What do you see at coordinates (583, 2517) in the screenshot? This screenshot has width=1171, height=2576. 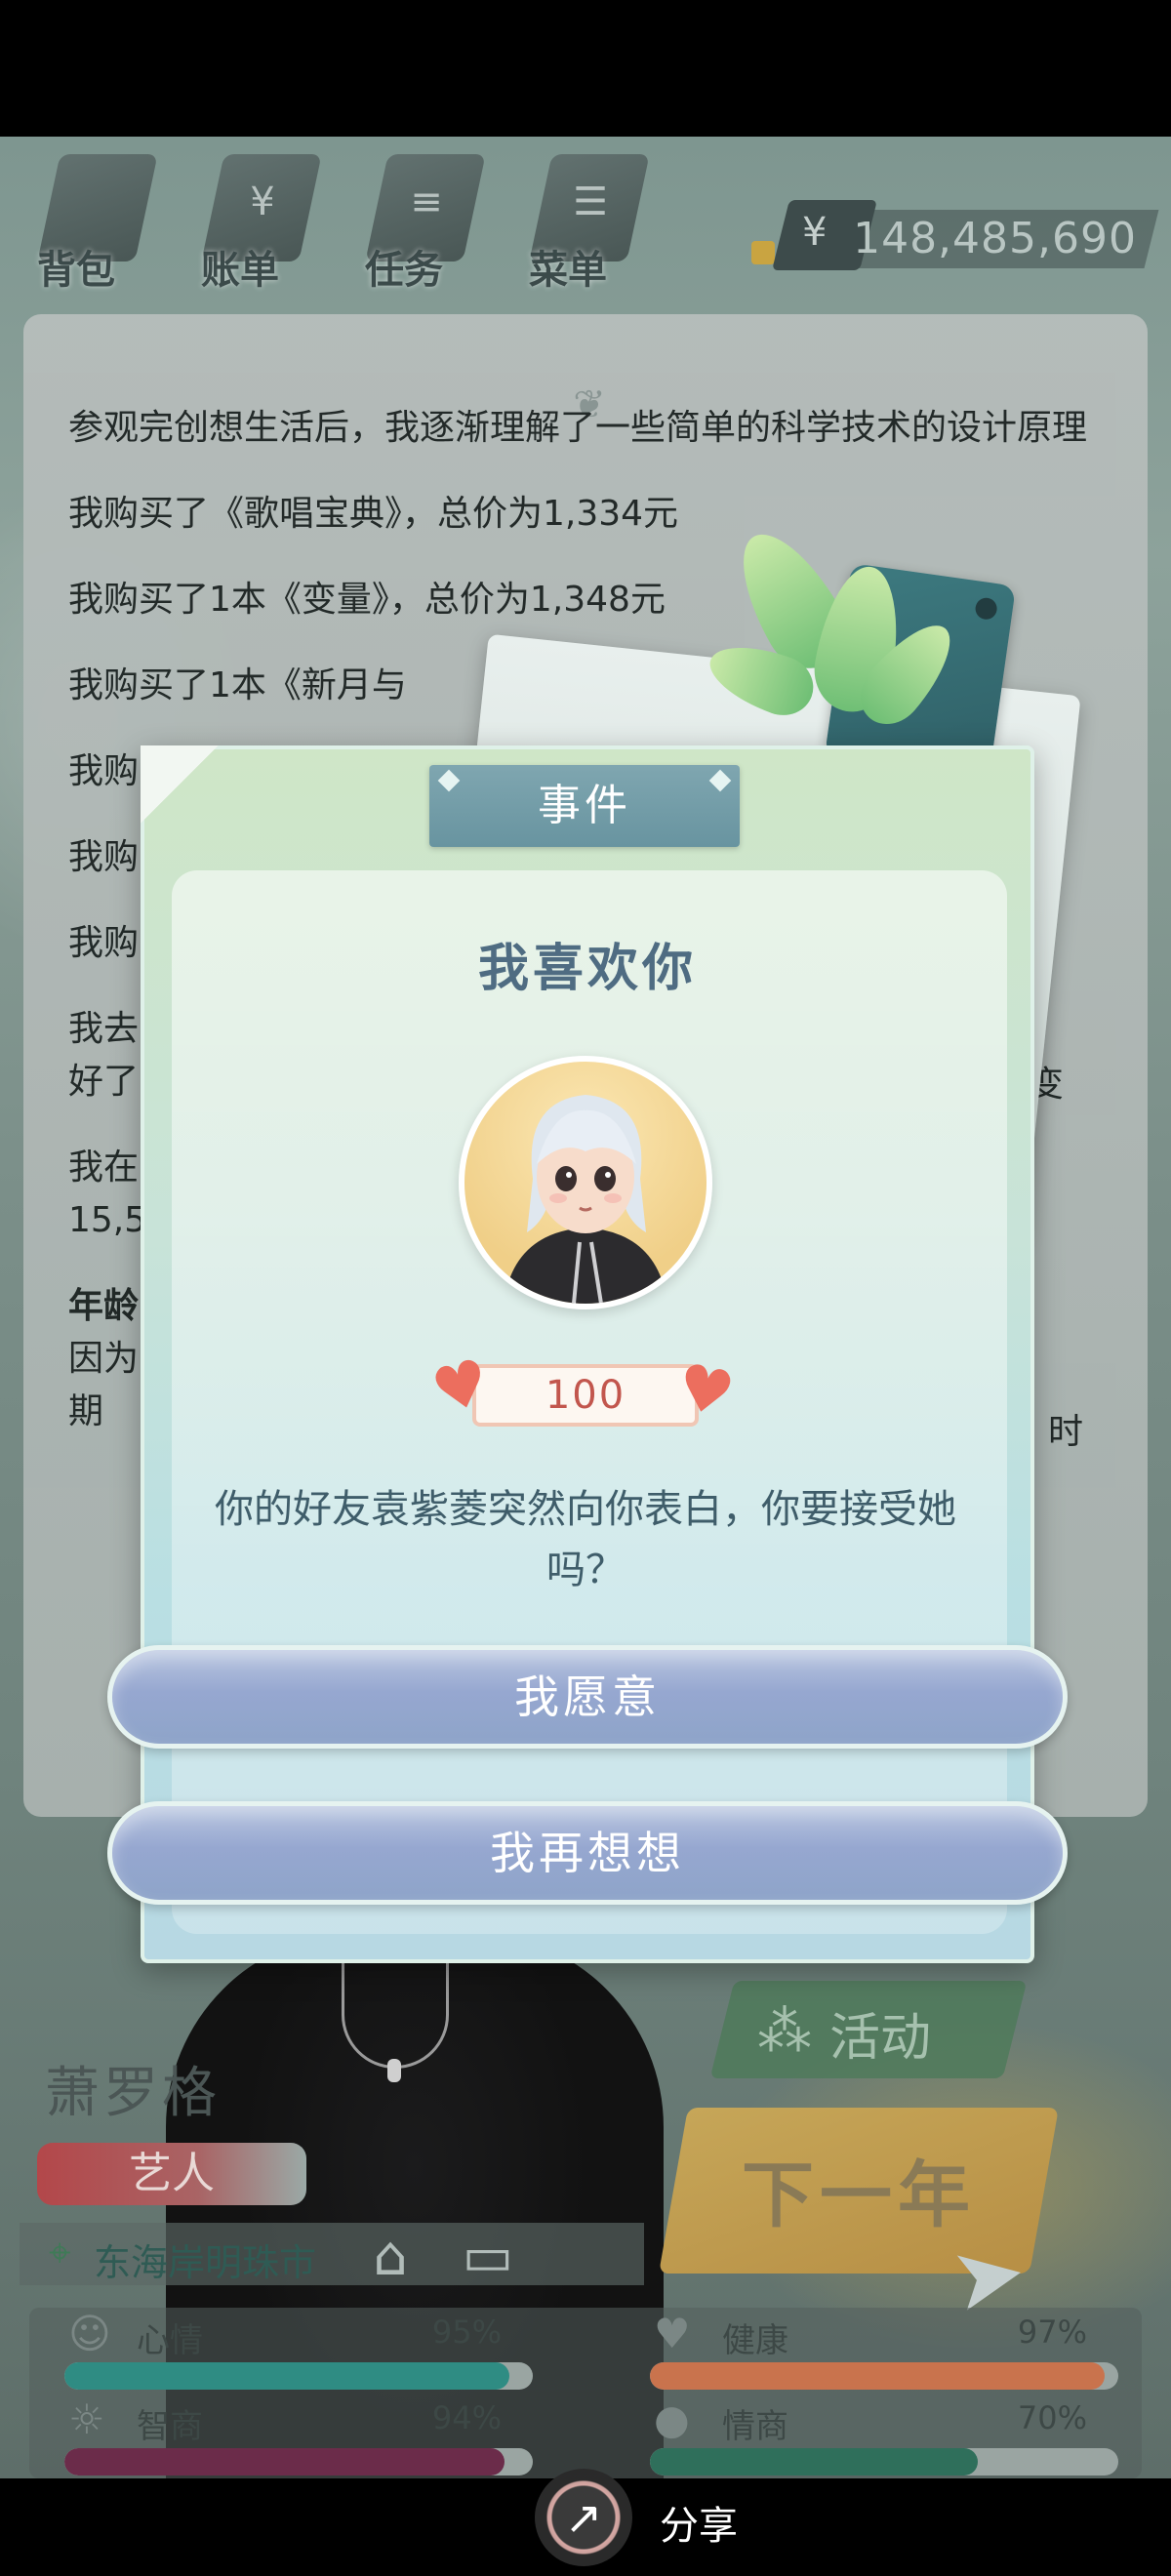 I see `share-icon: ↗` at bounding box center [583, 2517].